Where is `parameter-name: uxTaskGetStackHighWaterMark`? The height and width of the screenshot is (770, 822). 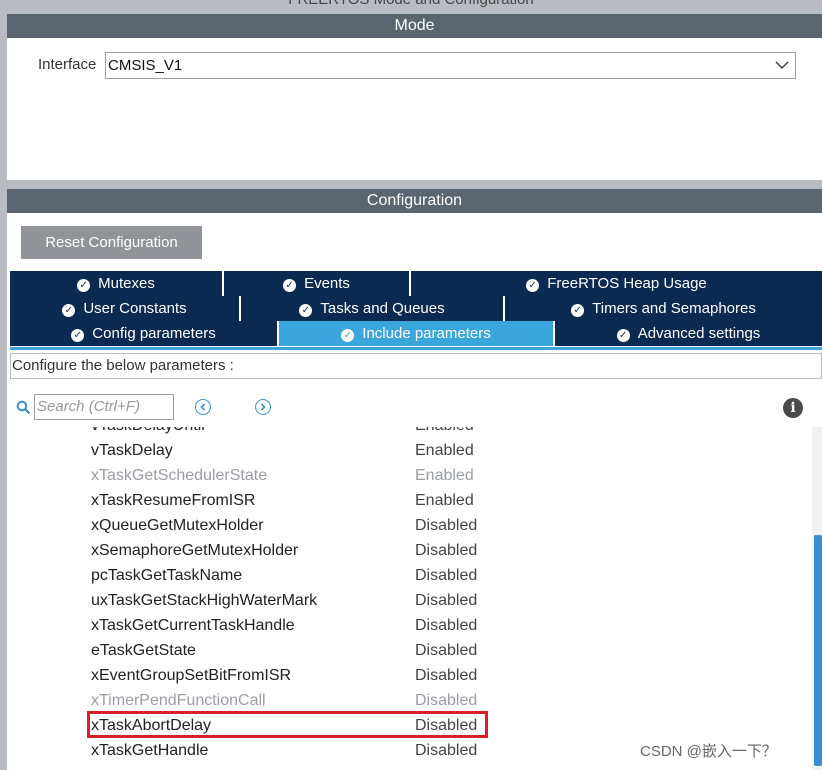 parameter-name: uxTaskGetStackHighWaterMark is located at coordinates (204, 600).